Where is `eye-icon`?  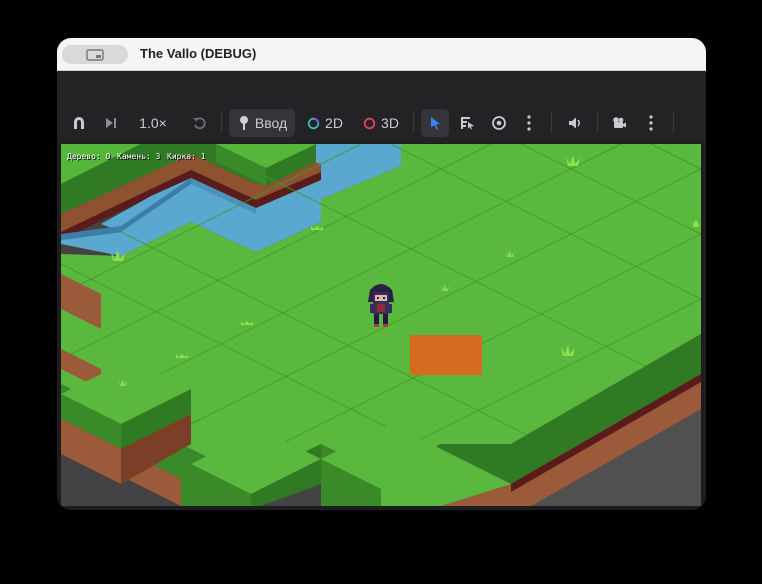 eye-icon is located at coordinates (499, 123).